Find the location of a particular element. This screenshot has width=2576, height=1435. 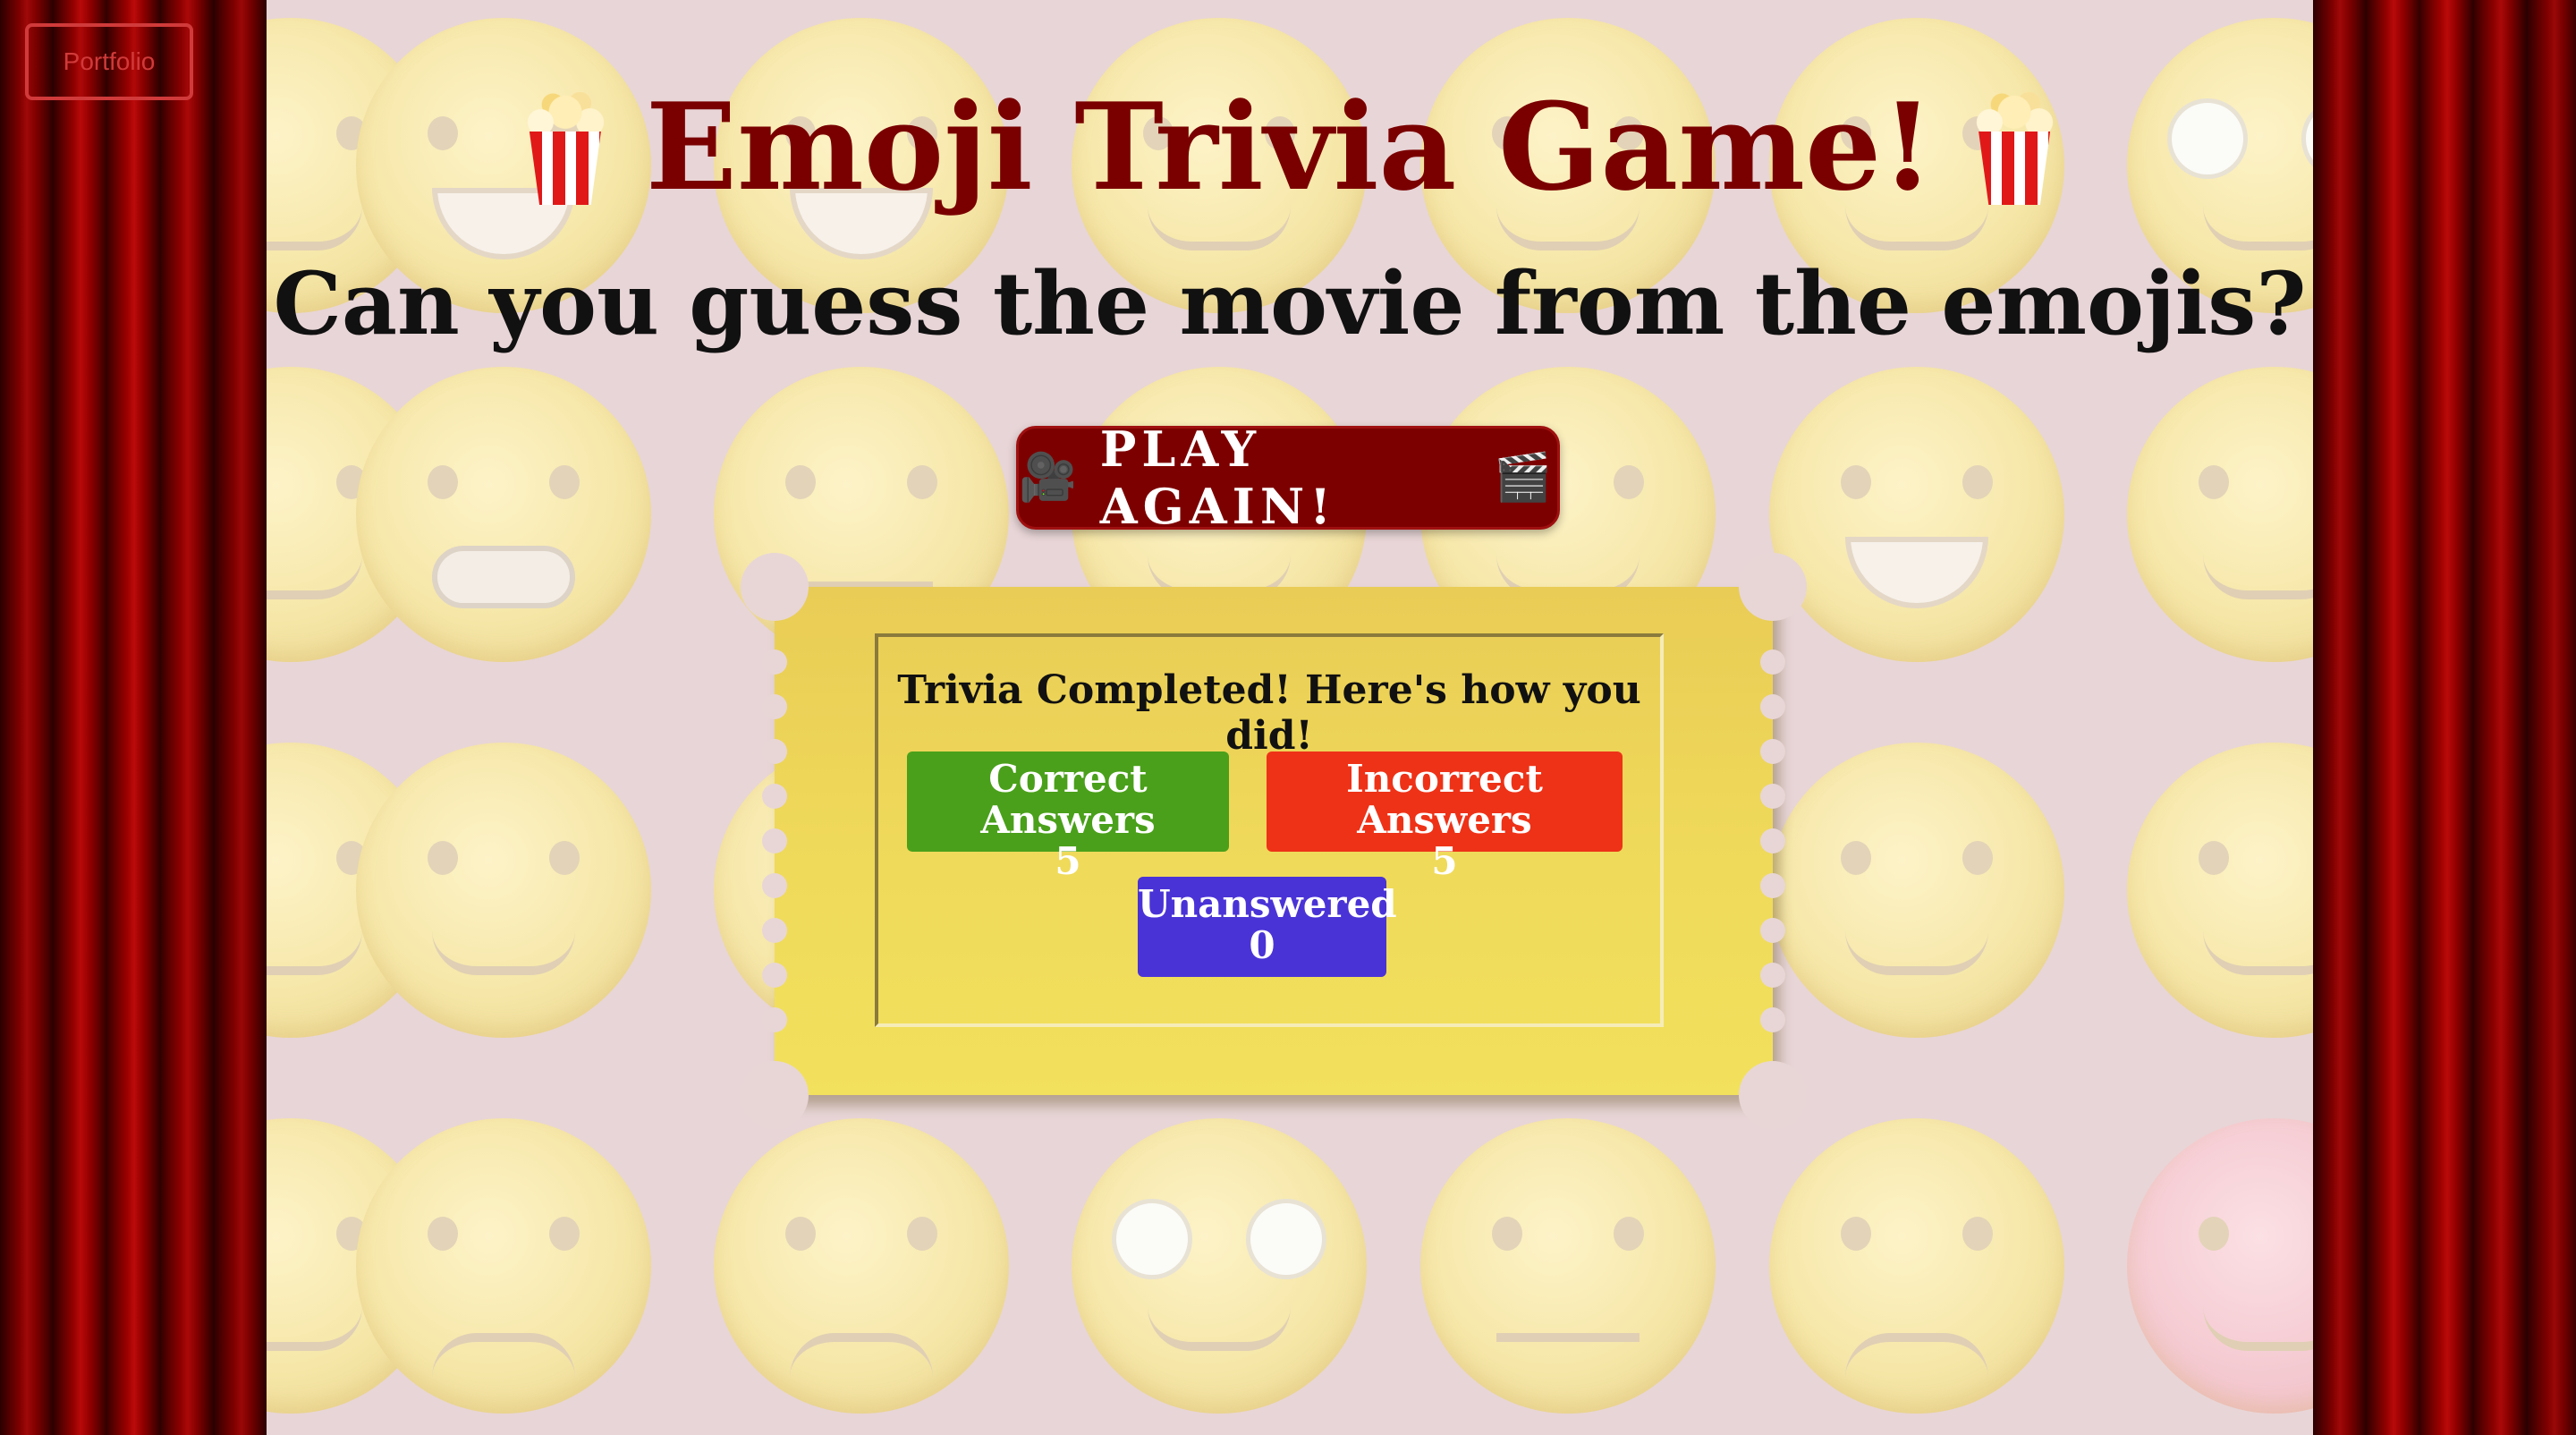

correct-answers-label: Correct Answers is located at coordinates (1068, 799).